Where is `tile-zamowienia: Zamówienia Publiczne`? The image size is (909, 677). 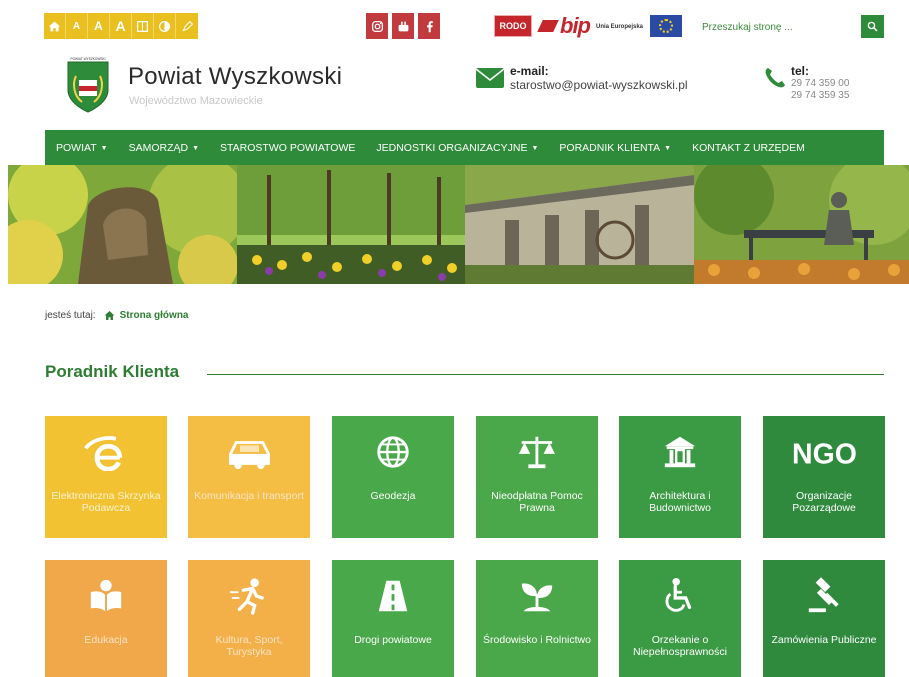 tile-zamowienia: Zamówienia Publiczne is located at coordinates (824, 618).